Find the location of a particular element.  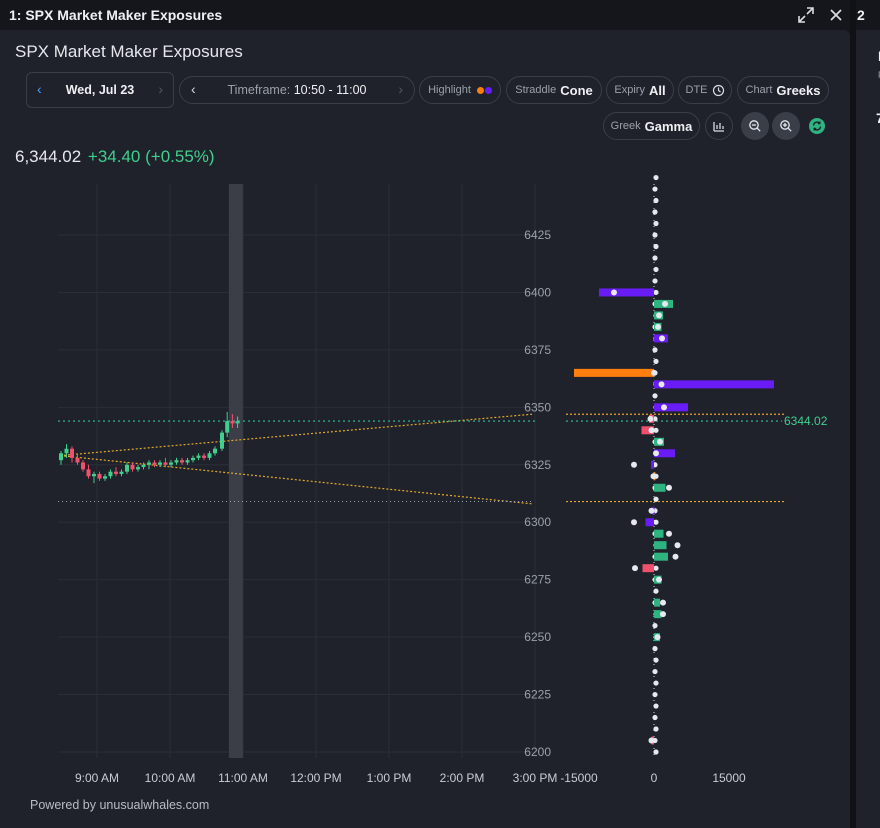

y-tick-label: 6375 is located at coordinates (537, 350).